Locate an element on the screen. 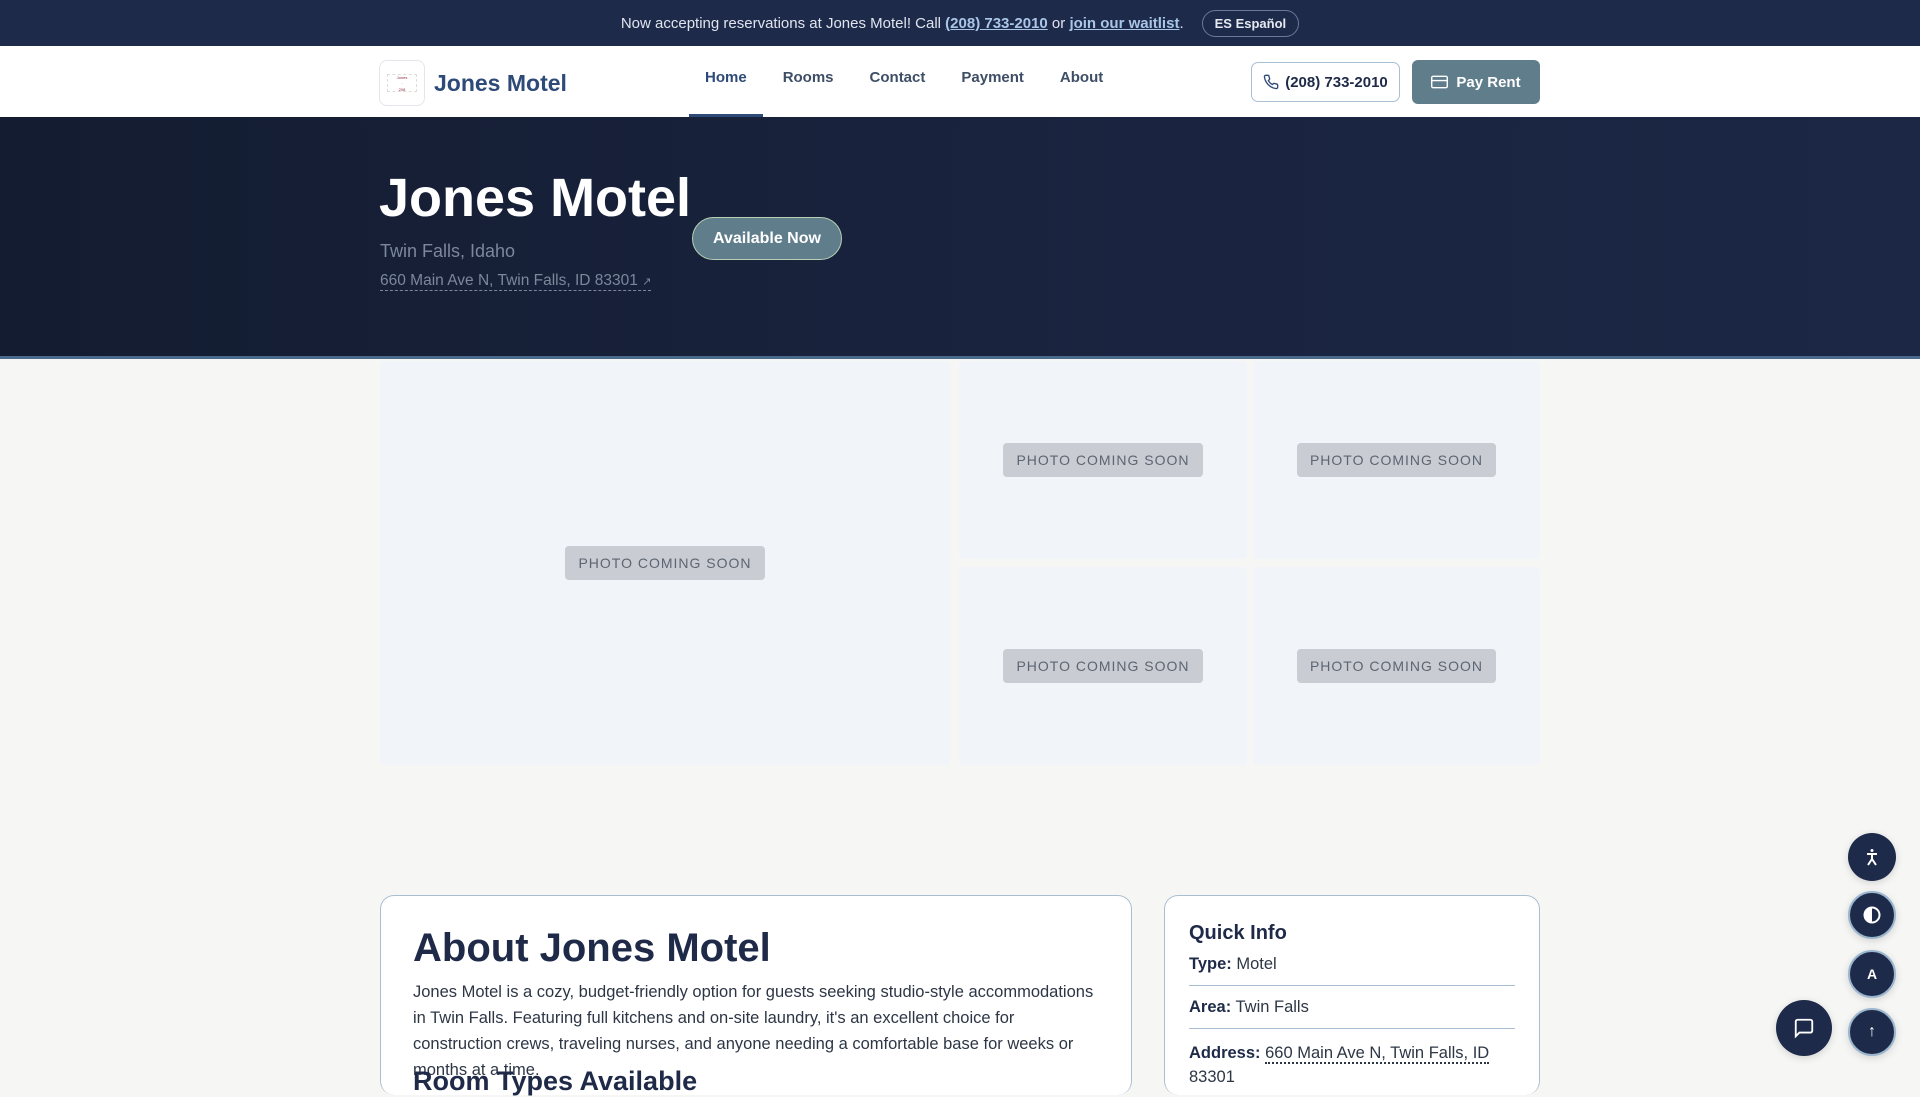  accessibility-button is located at coordinates (1872, 857).